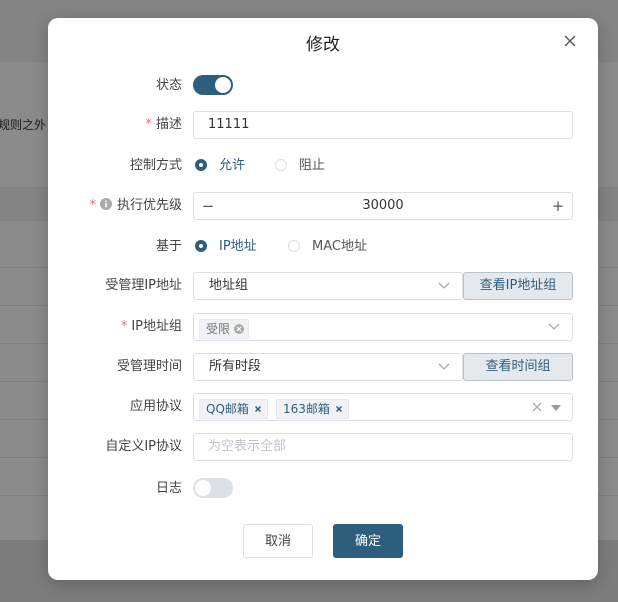  I want to click on status-switch, so click(213, 85).